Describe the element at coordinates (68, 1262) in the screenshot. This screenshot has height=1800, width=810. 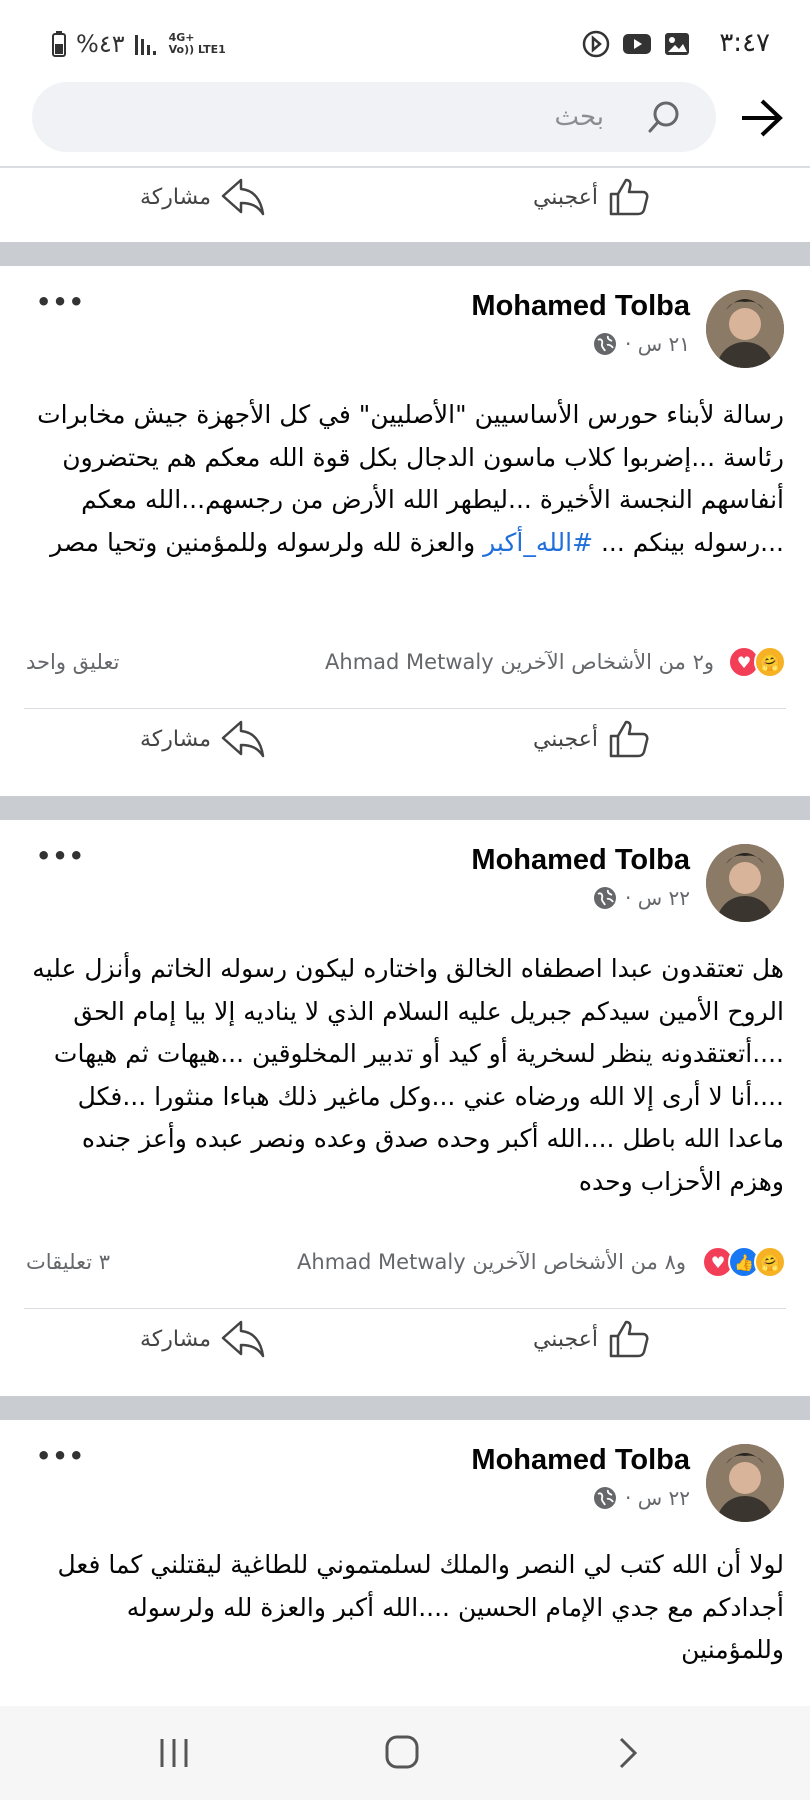
I see `comments-count: ٣ تعليقات` at that location.